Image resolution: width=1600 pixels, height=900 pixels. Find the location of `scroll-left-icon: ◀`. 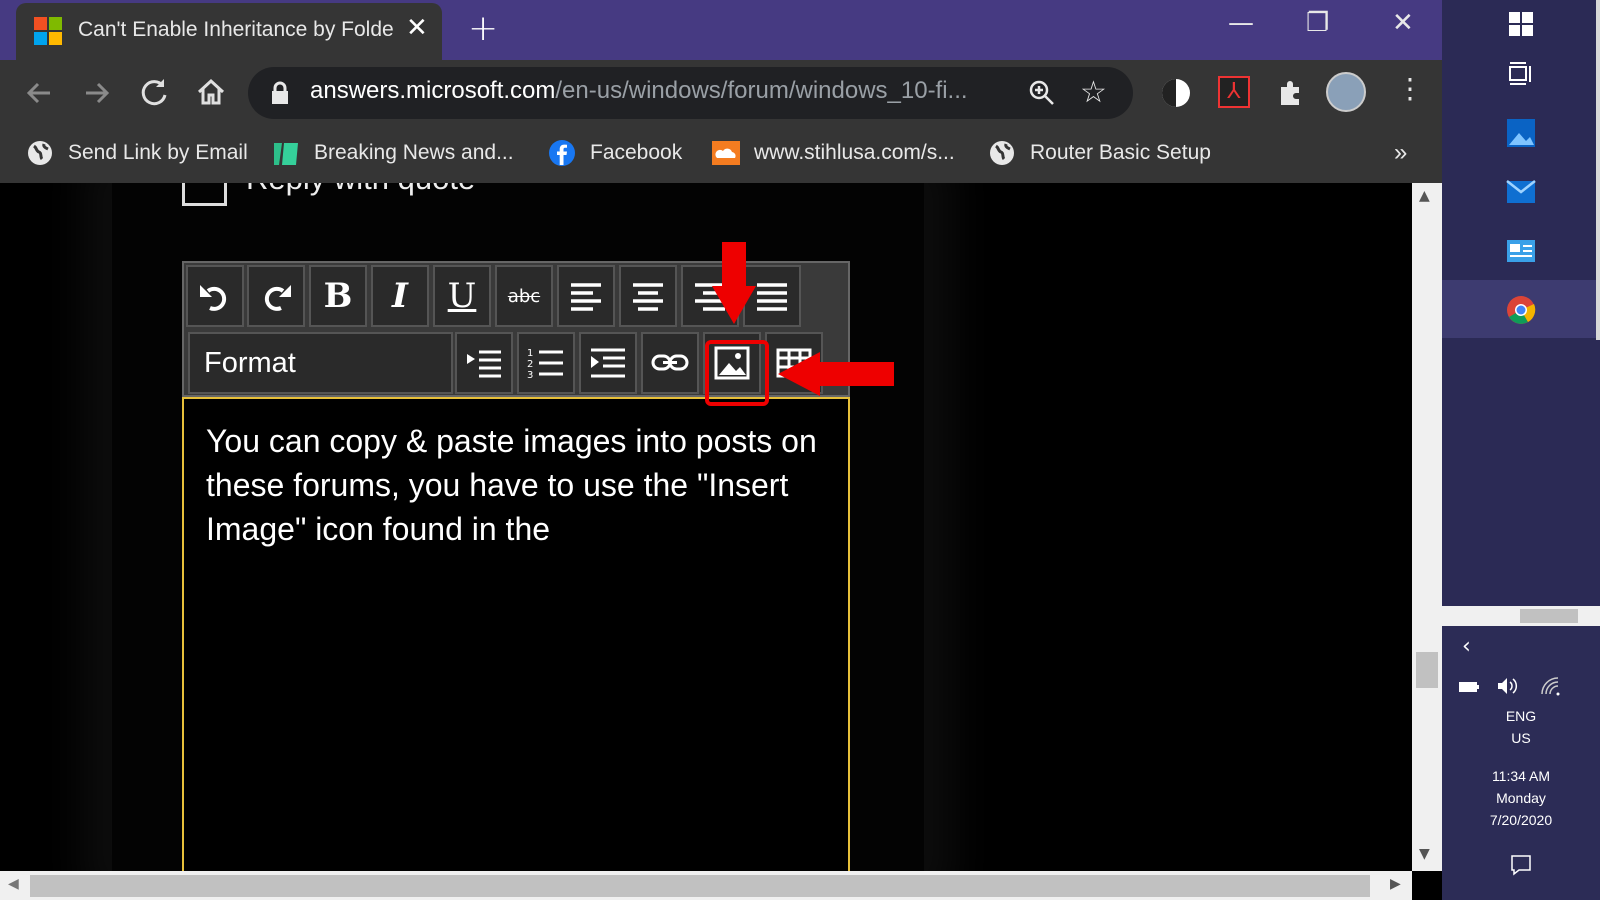

scroll-left-icon: ◀ is located at coordinates (13, 884).